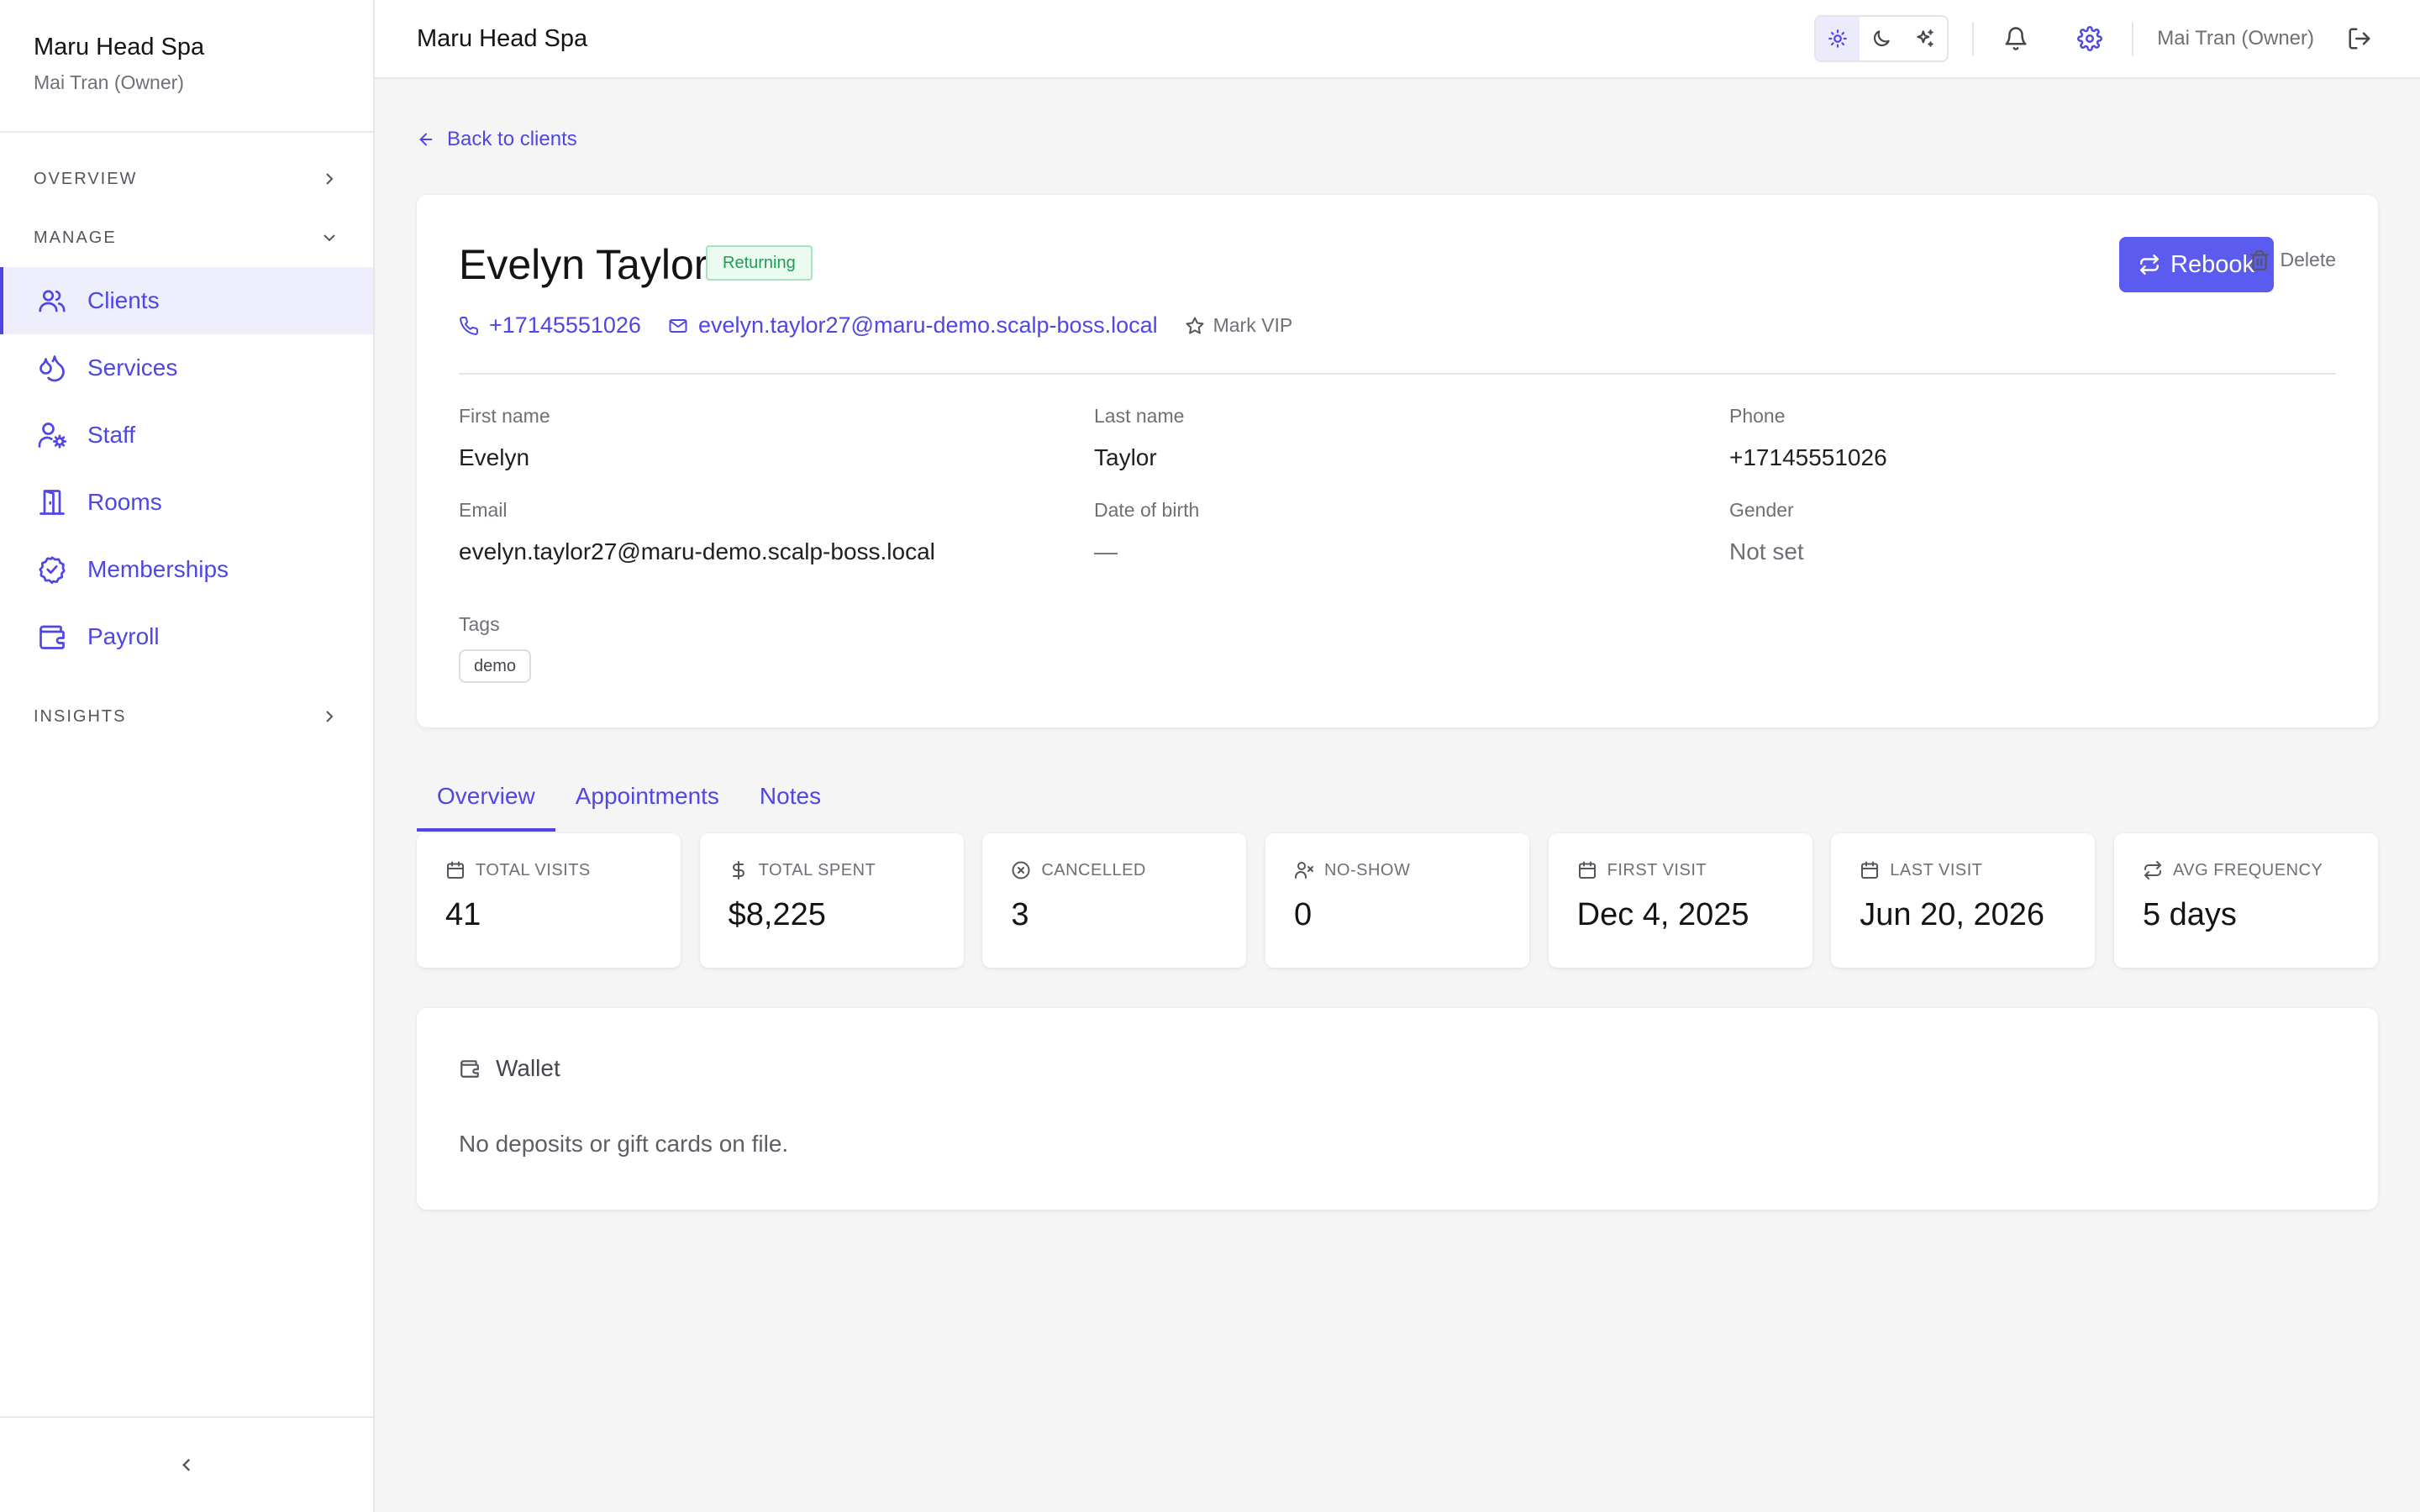 The width and height of the screenshot is (2420, 1512). I want to click on trash-icon, so click(2259, 259).